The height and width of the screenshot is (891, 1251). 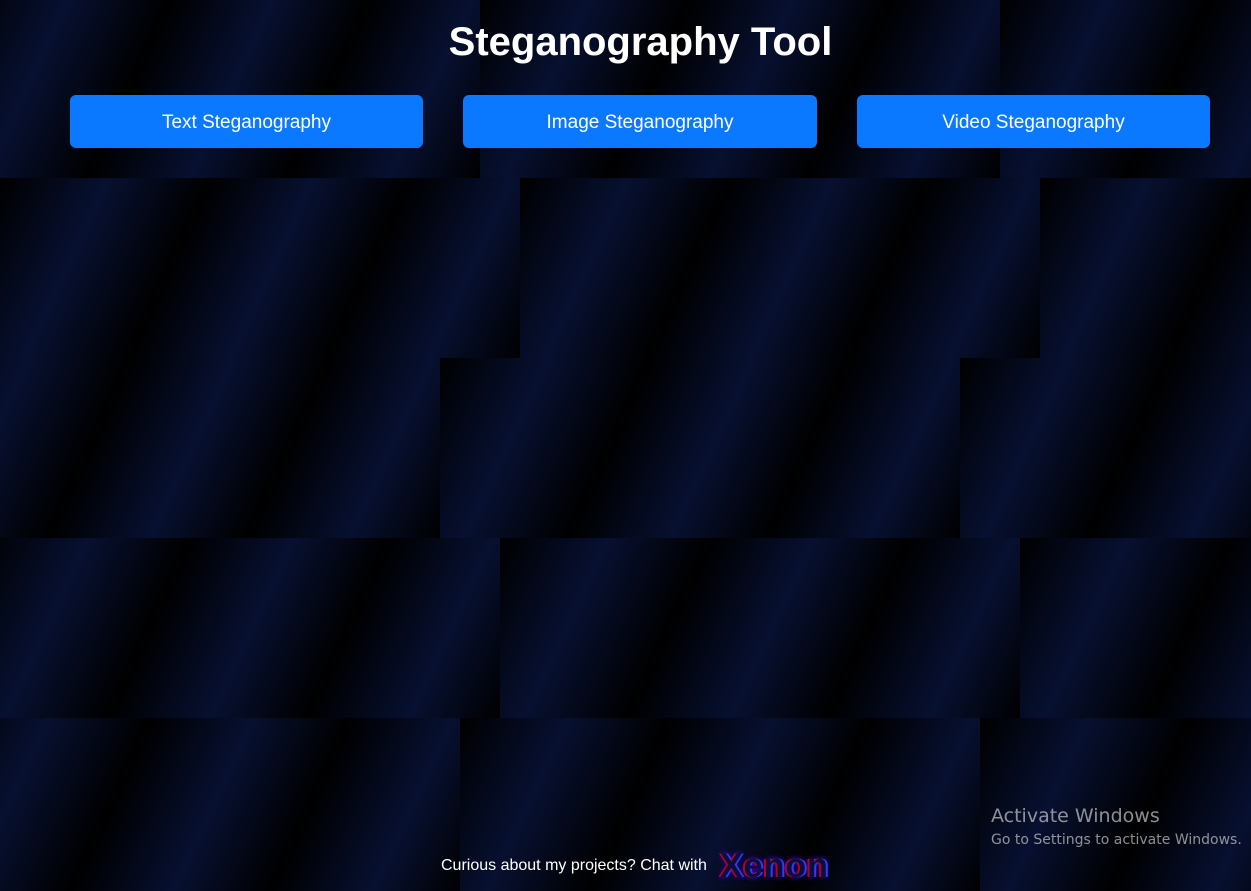 I want to click on xenon-chat-link: Xenon, so click(x=774, y=866).